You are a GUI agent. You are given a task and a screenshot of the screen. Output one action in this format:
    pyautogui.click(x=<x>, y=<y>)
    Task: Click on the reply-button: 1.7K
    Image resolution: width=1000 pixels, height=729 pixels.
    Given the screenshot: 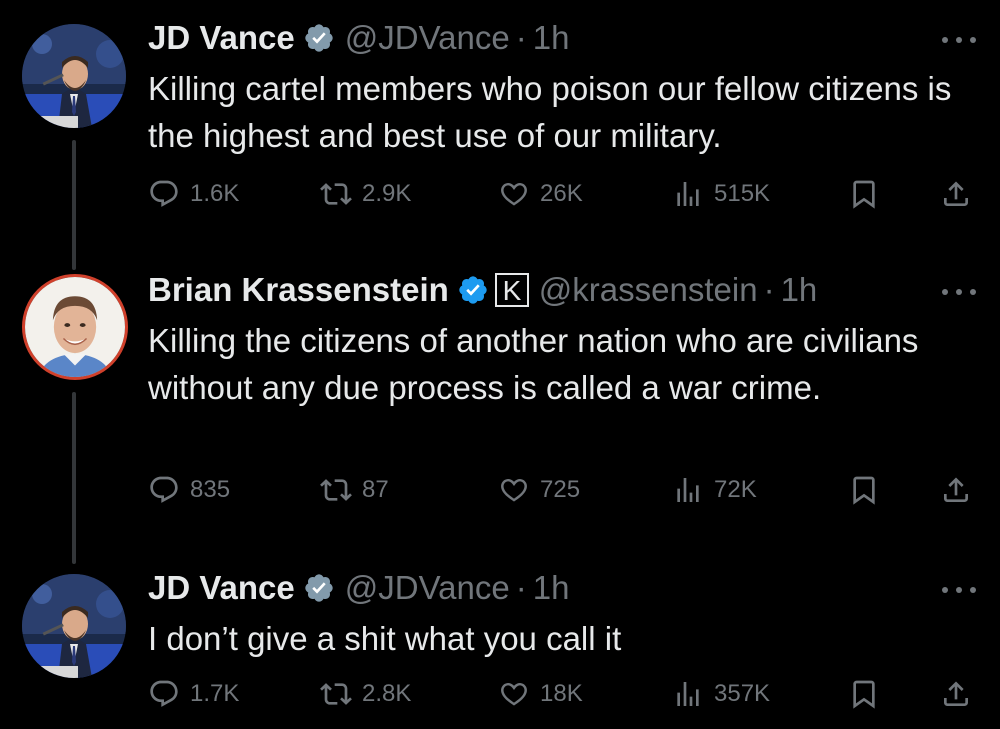 What is the action you would take?
    pyautogui.click(x=193, y=694)
    